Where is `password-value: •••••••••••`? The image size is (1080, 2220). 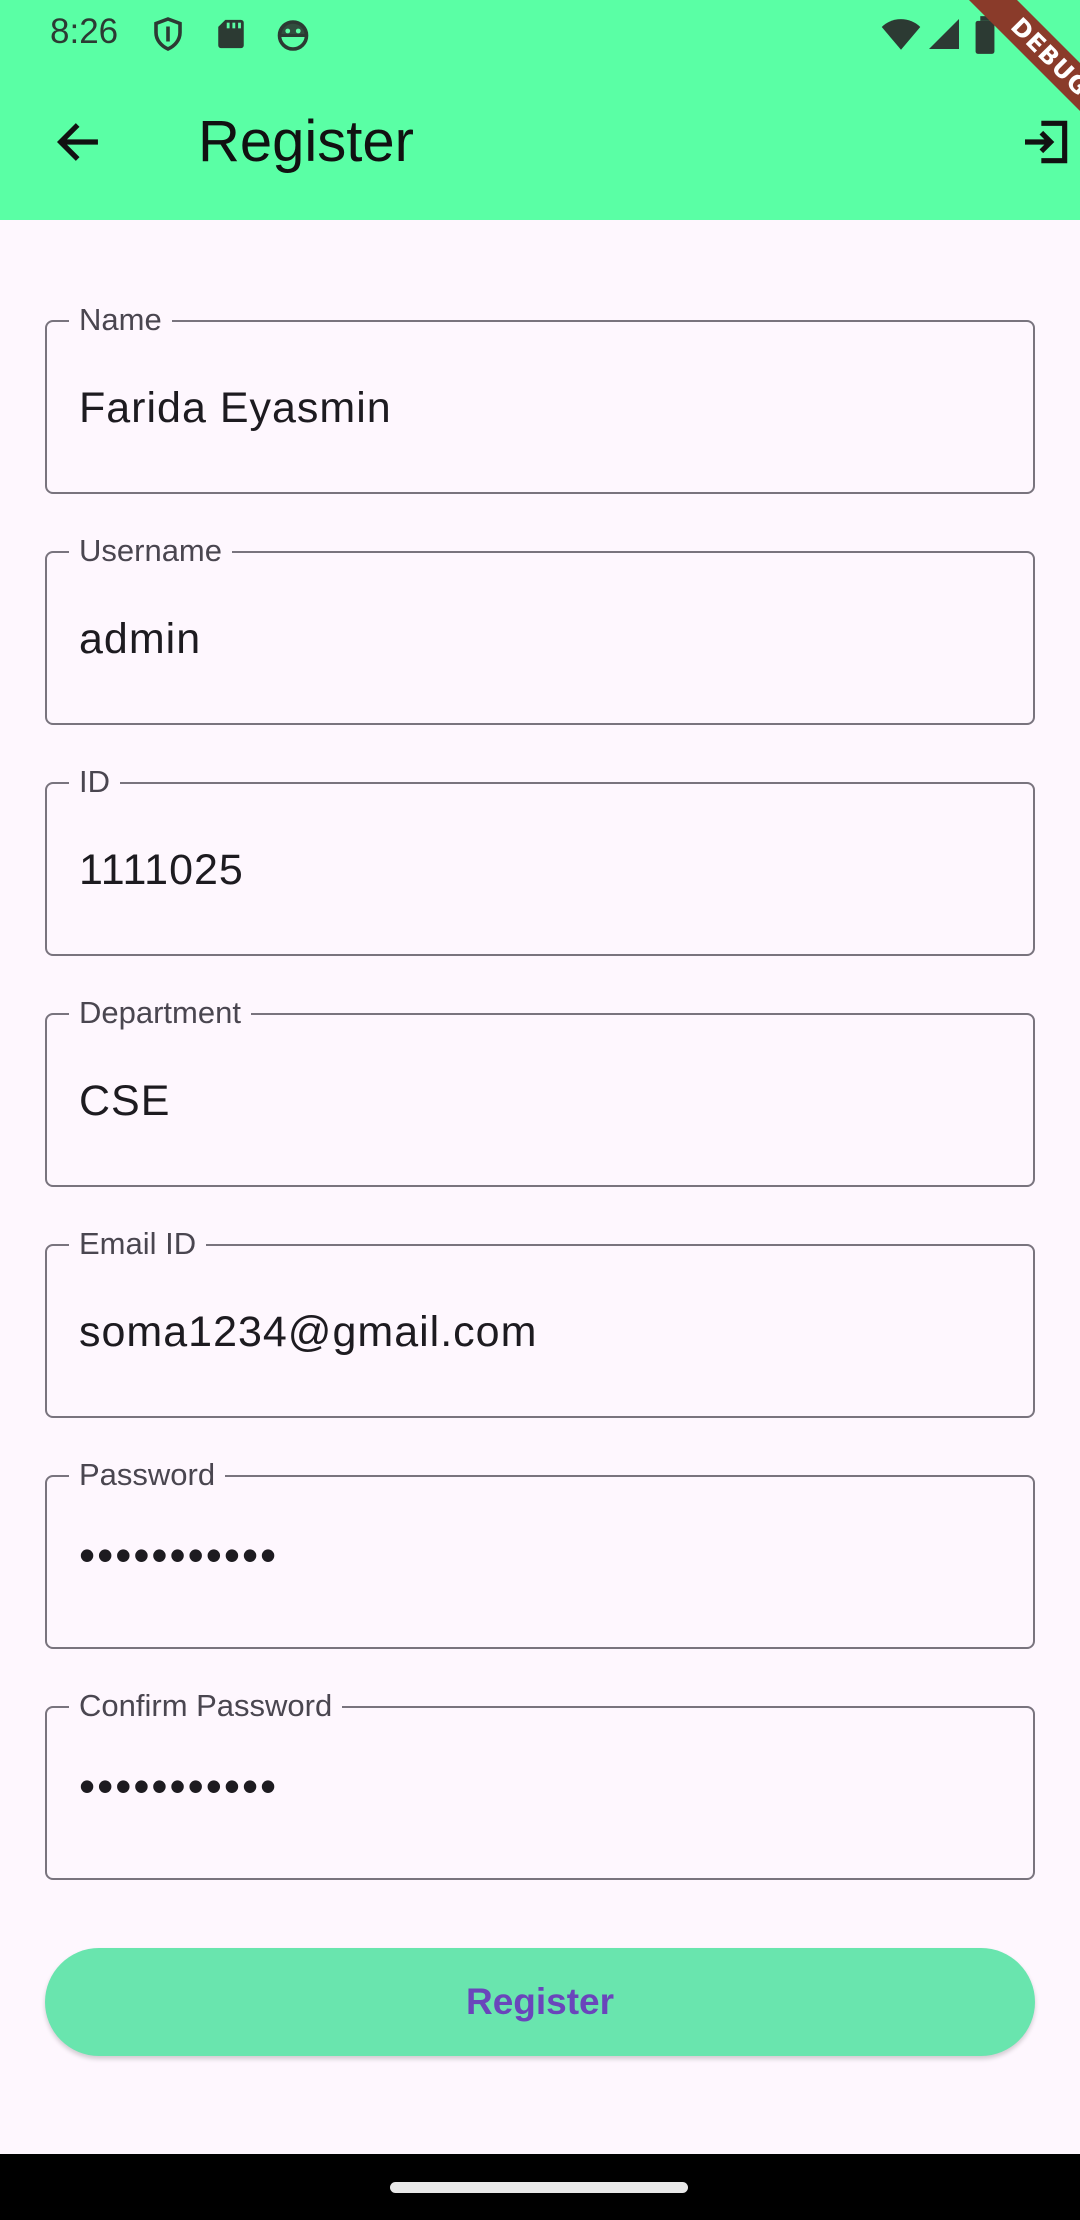
password-value: ••••••••••• is located at coordinates (179, 1555).